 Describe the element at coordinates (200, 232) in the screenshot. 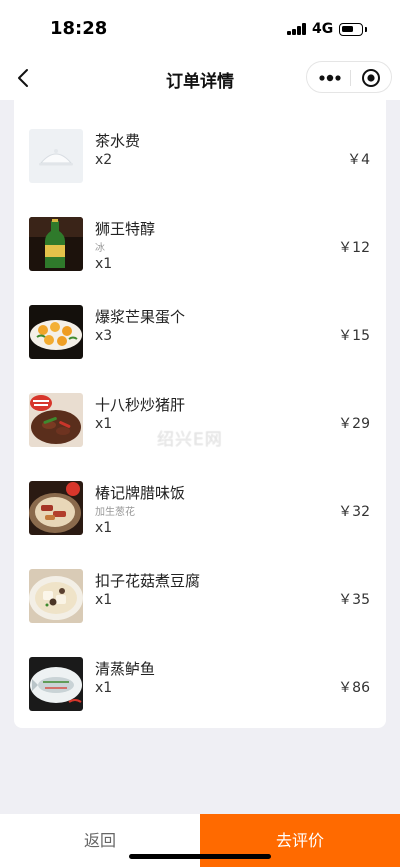

I see `order-item: 狮王特醇 冰 x1 ￥12` at that location.